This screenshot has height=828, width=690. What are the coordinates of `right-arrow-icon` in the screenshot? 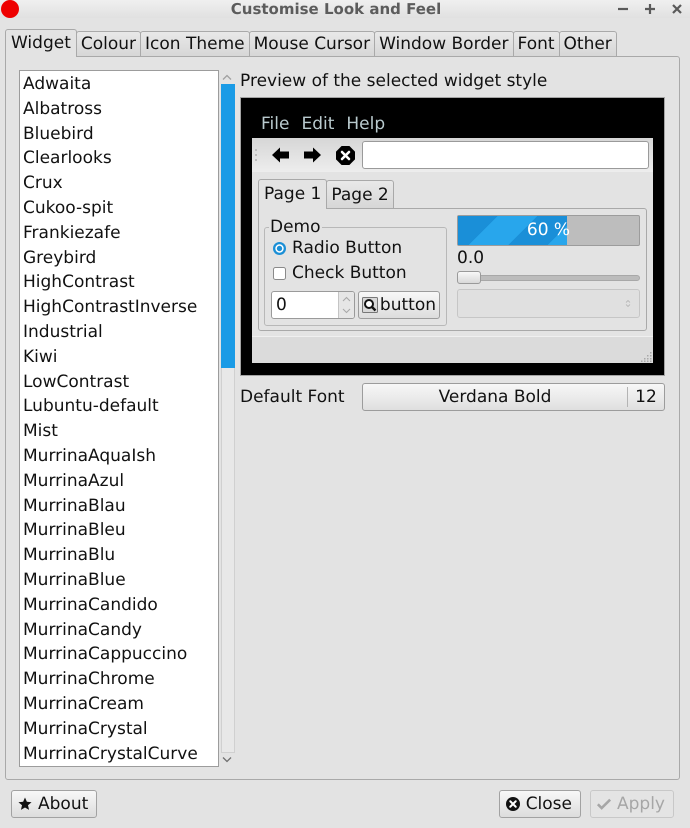 It's located at (312, 155).